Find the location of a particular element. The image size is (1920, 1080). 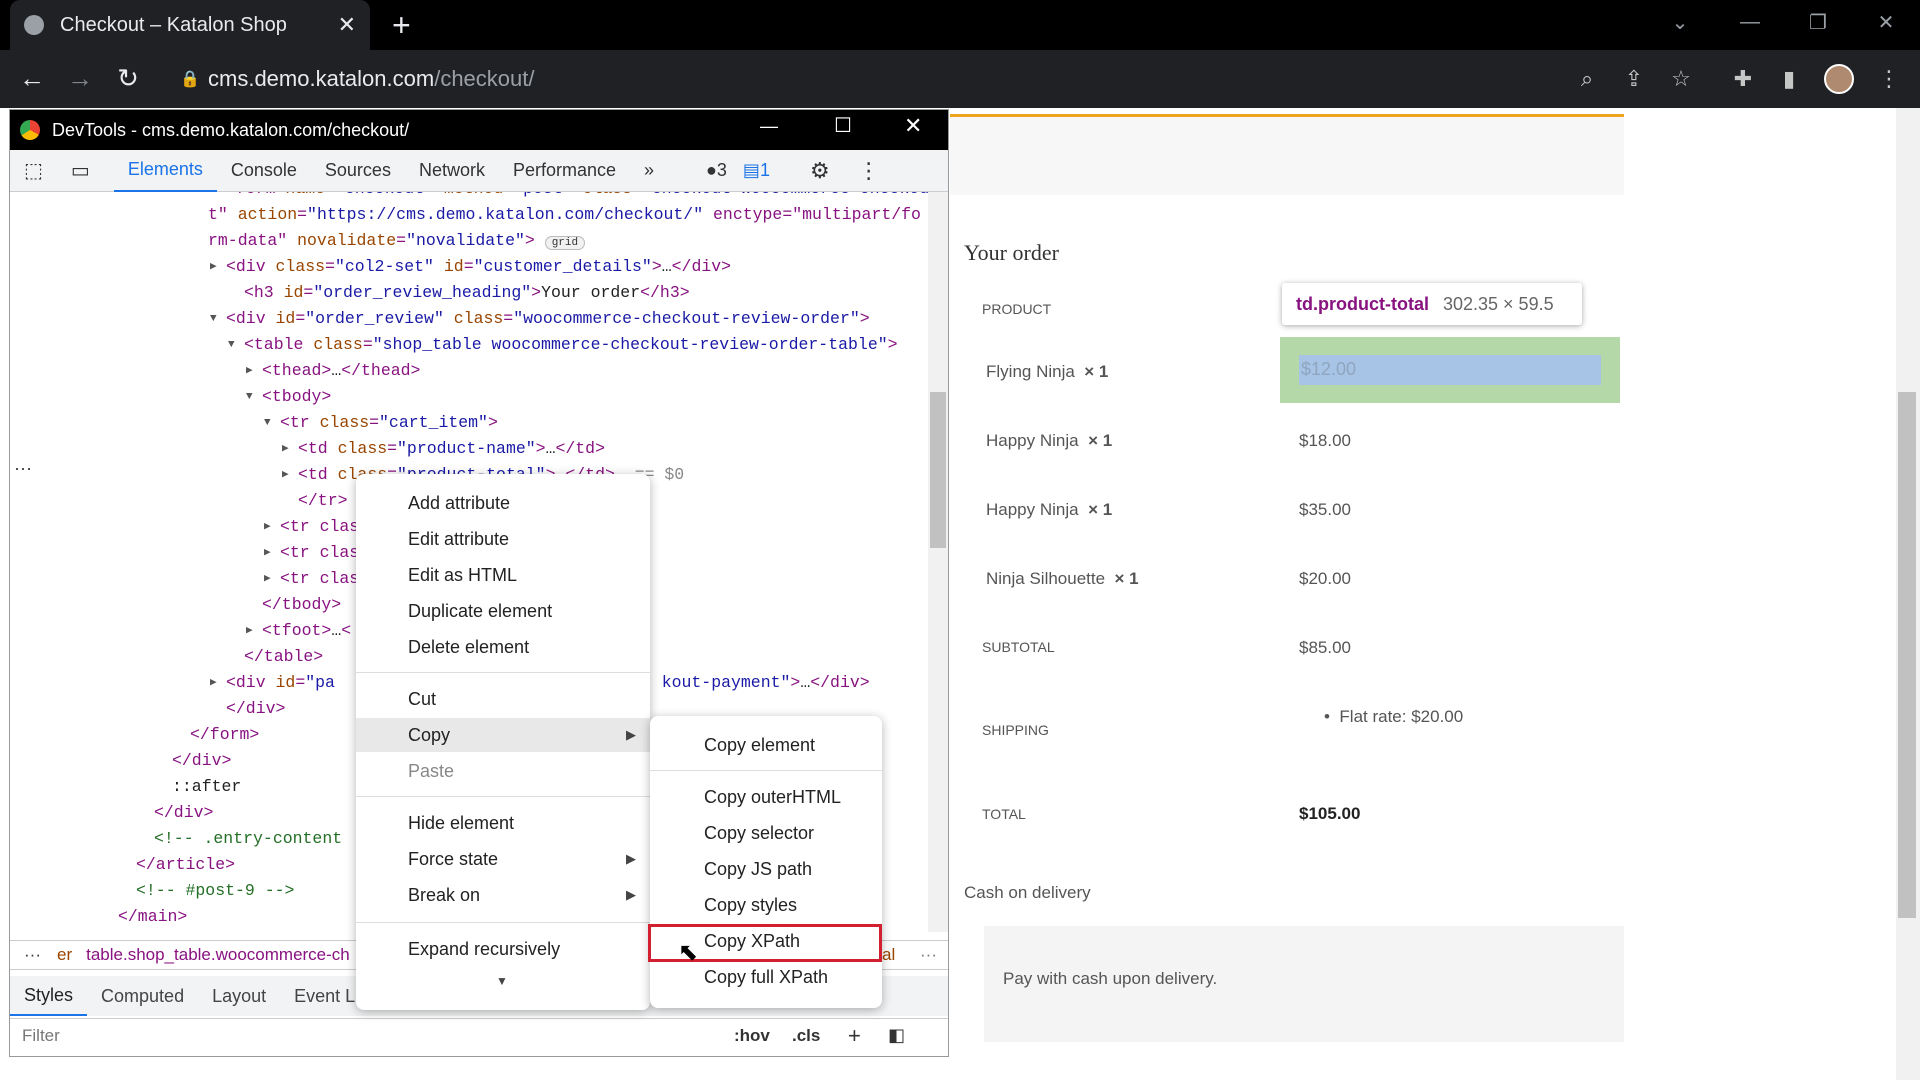

context-menu-item: Duplicate element is located at coordinates (503, 611).